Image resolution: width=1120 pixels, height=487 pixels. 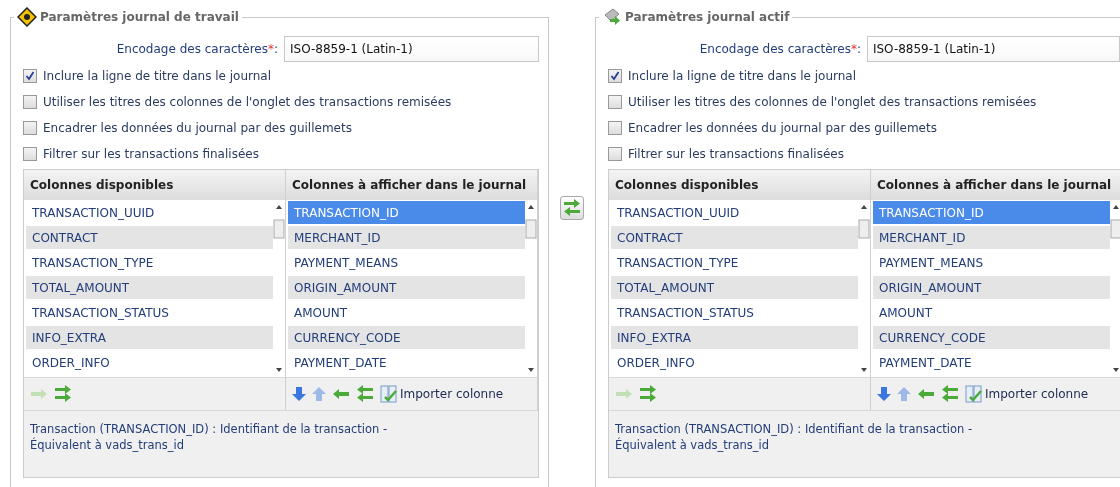 What do you see at coordinates (707, 17) in the screenshot?
I see `panel-title: Paramètres journal actif` at bounding box center [707, 17].